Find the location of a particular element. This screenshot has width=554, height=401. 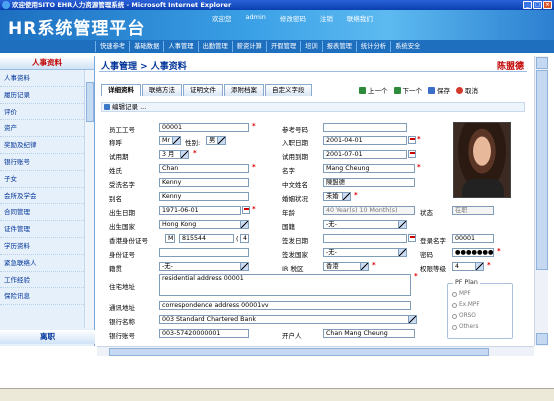

sidebar-item-insurance: 保险讯息 is located at coordinates (47, 297).